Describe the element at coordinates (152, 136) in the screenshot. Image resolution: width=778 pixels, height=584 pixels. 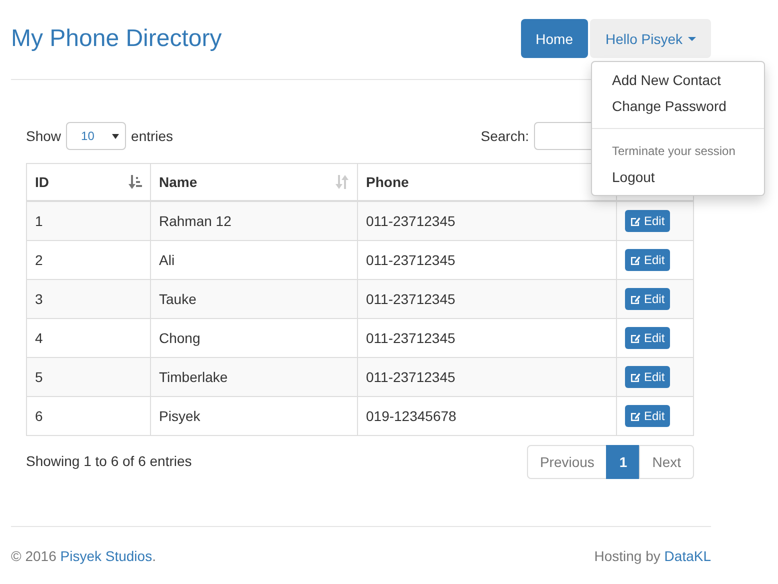
I see `entries-label: entries` at that location.